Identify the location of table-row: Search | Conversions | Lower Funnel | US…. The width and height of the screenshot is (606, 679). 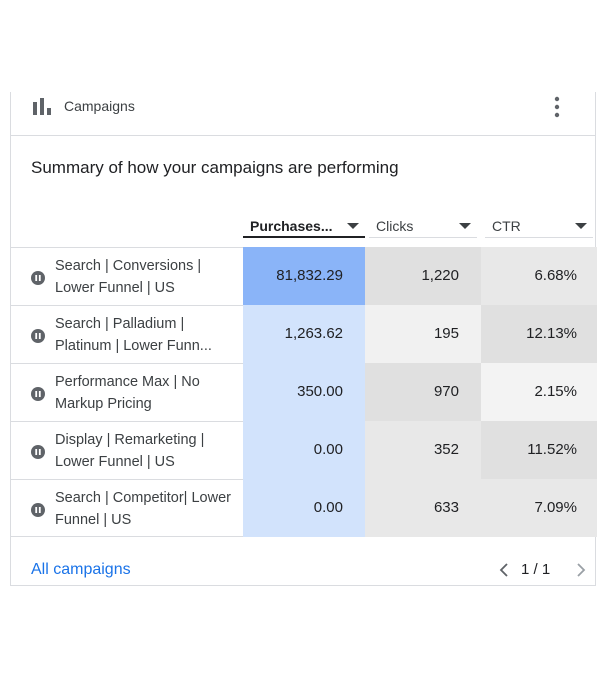
(304, 276).